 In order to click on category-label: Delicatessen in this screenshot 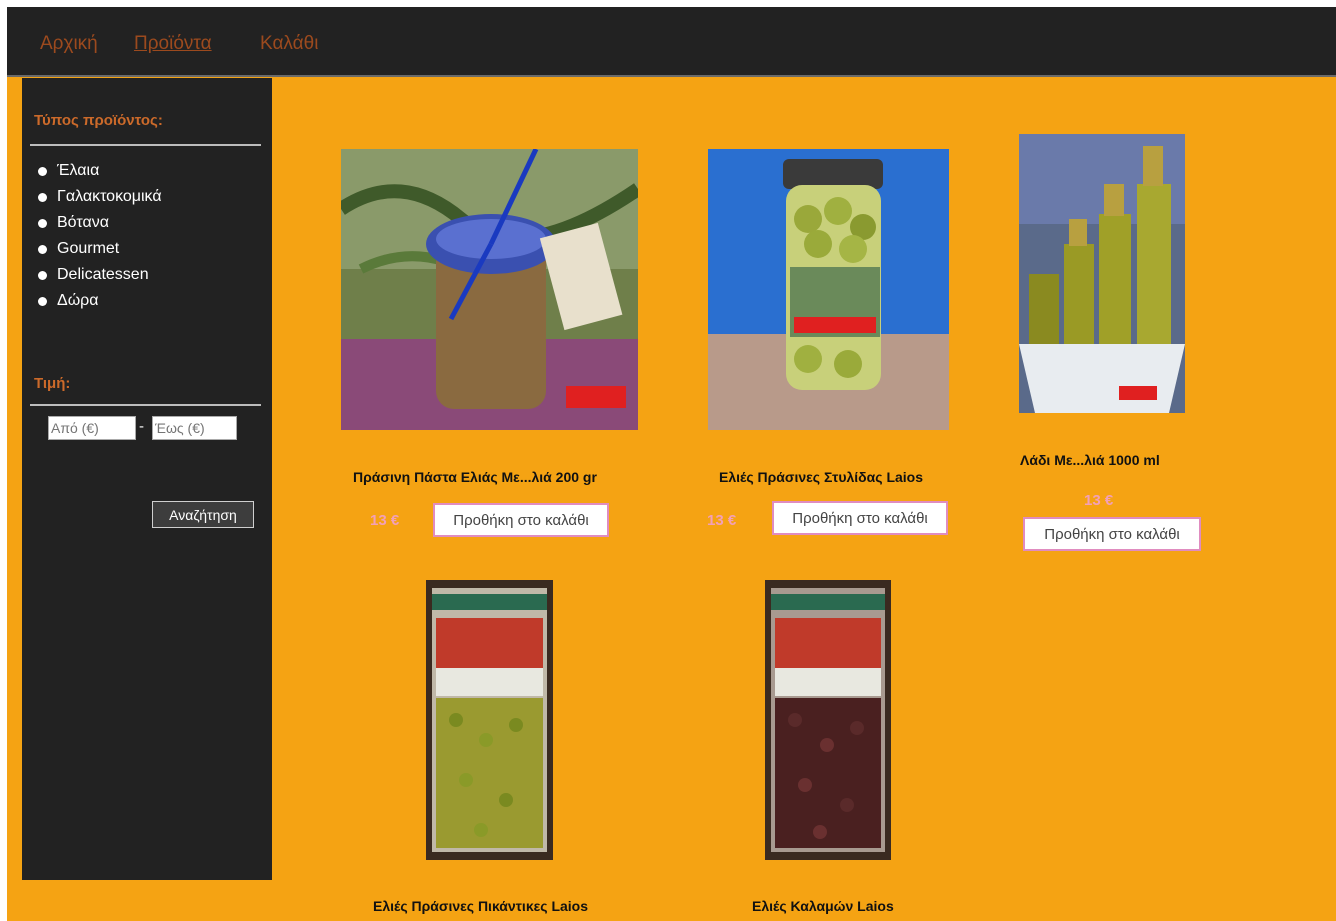, I will do `click(103, 274)`.